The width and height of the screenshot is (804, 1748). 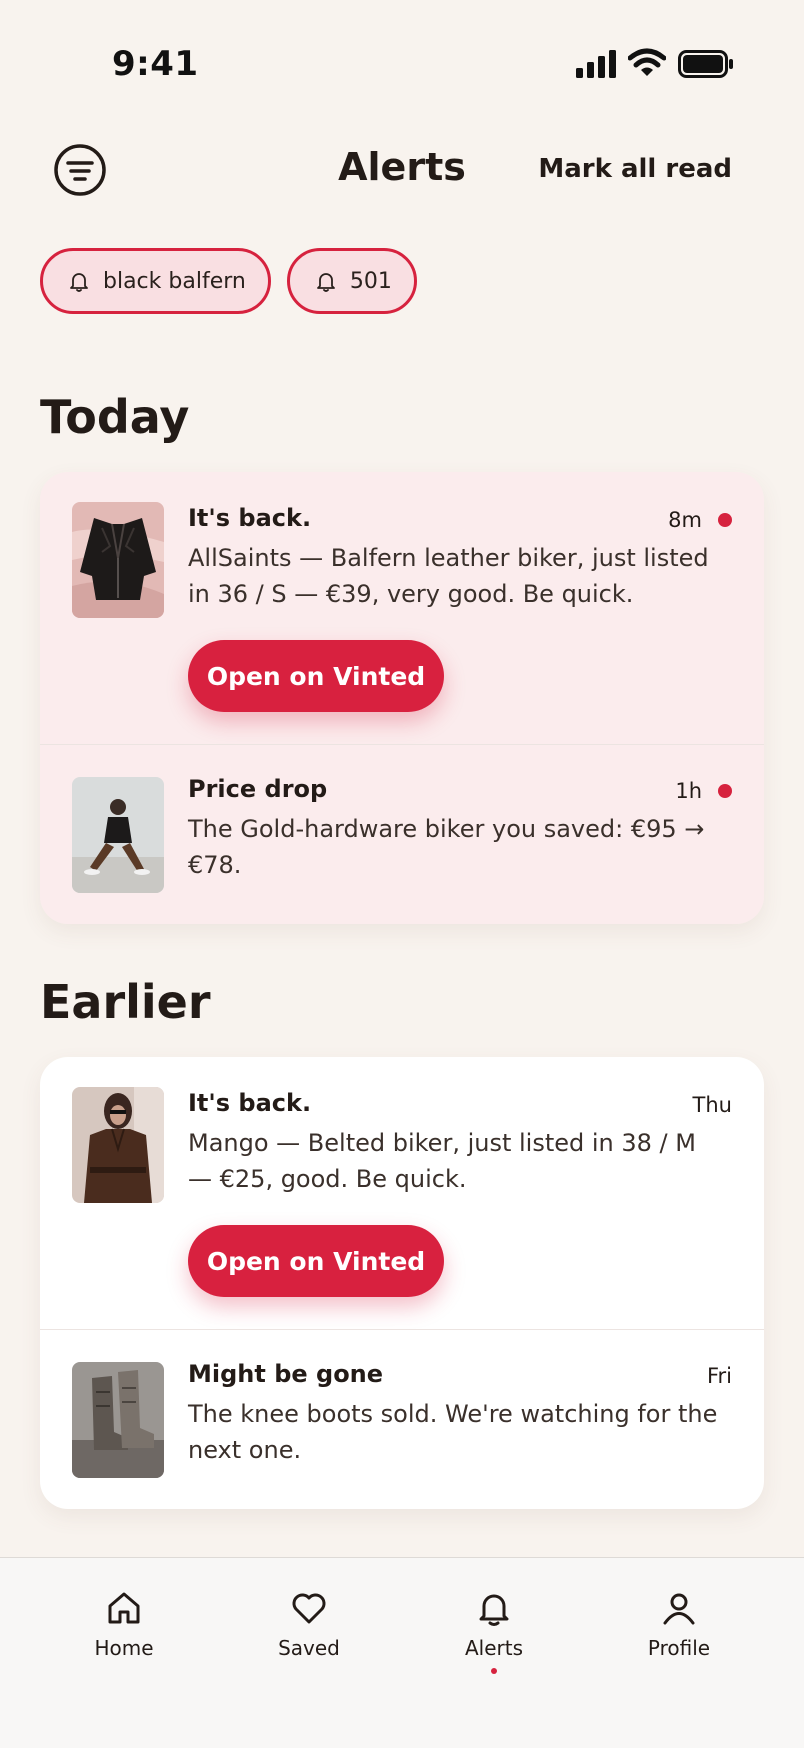 I want to click on knee-boots-thumbnail, so click(x=118, y=1420).